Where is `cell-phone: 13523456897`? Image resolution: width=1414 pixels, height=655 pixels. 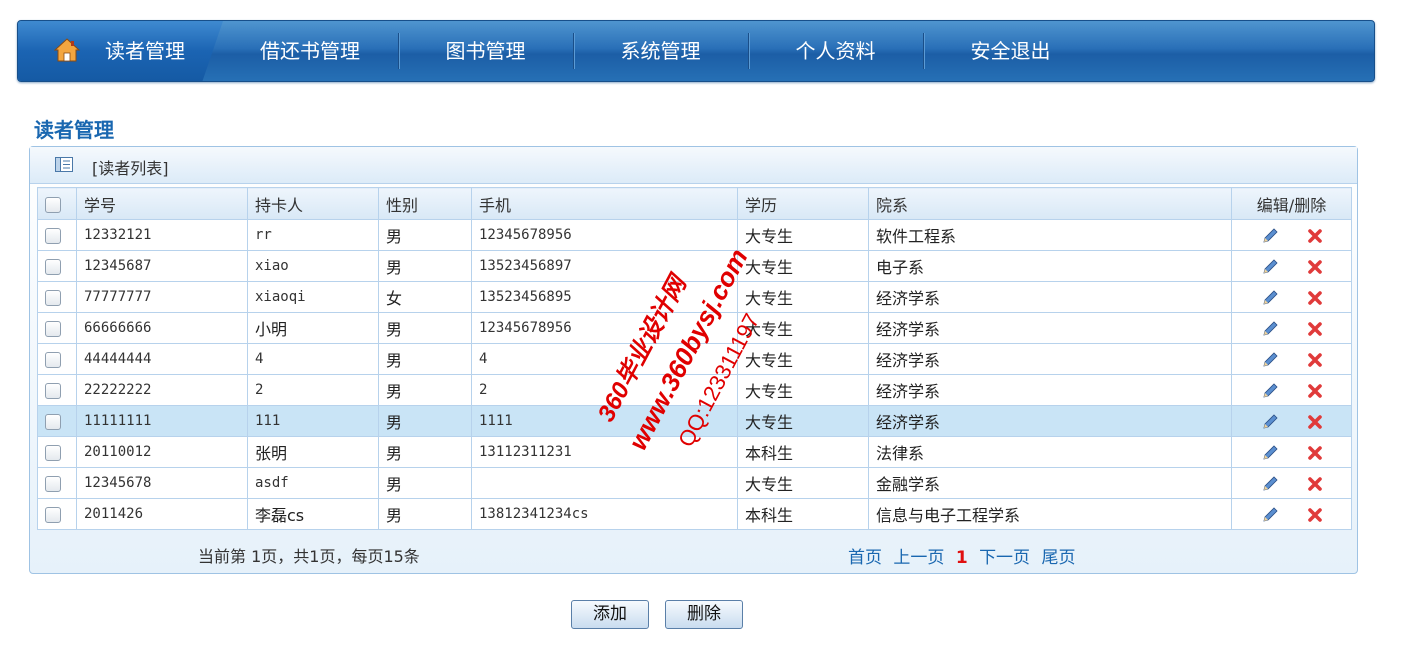 cell-phone: 13523456897 is located at coordinates (604, 266).